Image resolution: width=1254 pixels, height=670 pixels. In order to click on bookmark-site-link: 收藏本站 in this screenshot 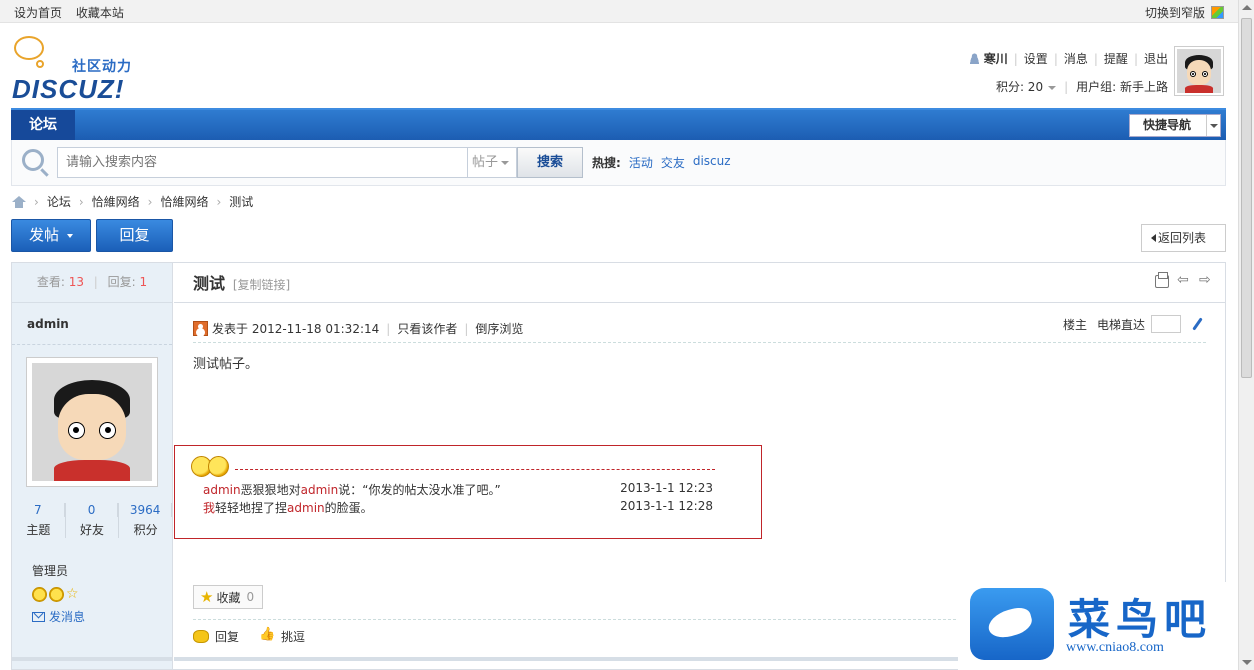, I will do `click(100, 13)`.